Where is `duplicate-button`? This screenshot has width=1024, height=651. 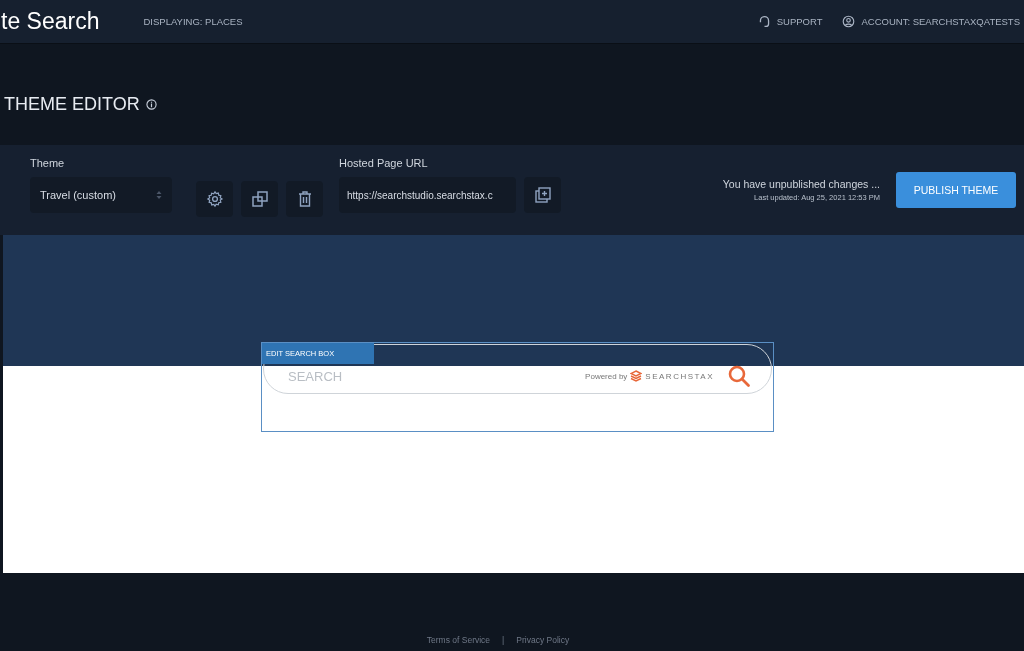 duplicate-button is located at coordinates (259, 198).